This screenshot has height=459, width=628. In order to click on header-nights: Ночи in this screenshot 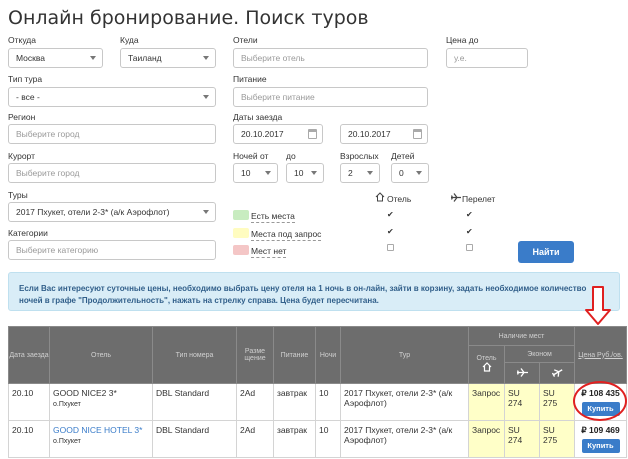, I will do `click(328, 355)`.